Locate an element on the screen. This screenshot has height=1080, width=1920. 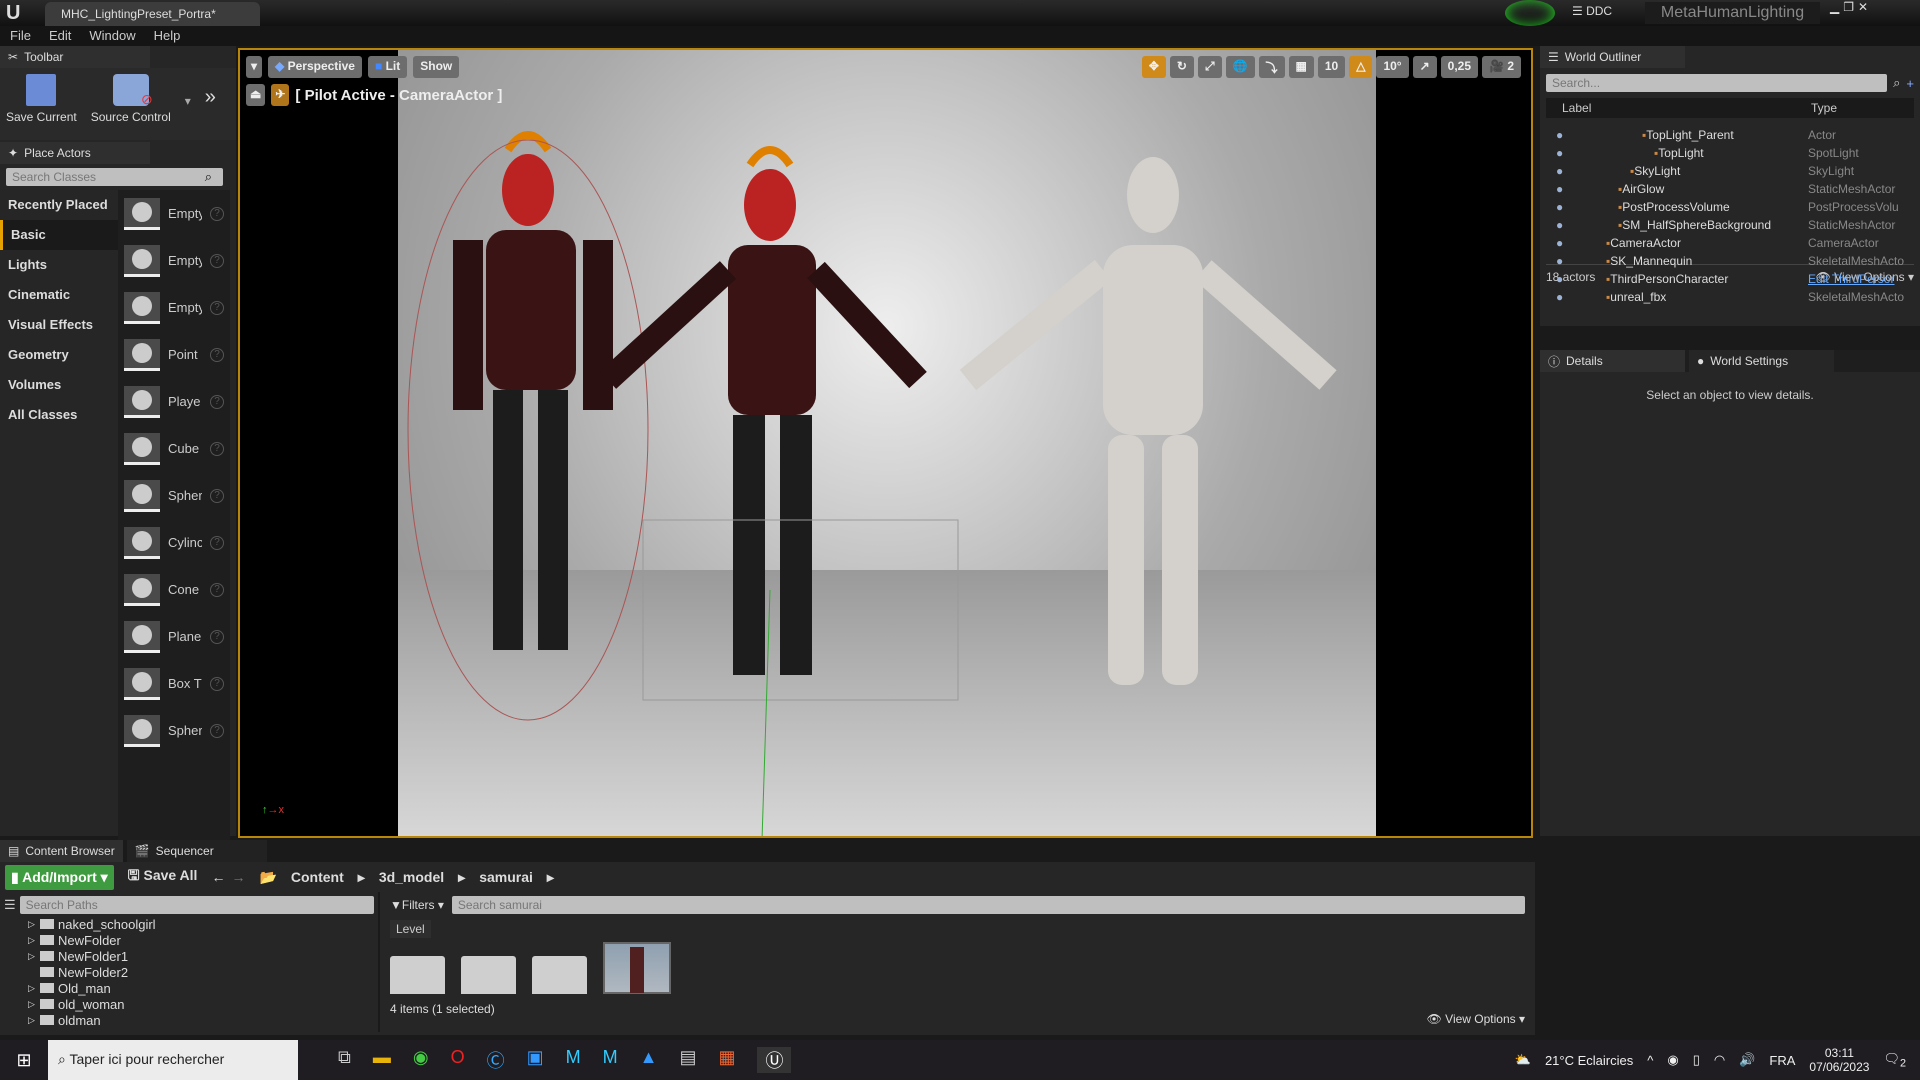
category-lights: Lights is located at coordinates (59, 265).